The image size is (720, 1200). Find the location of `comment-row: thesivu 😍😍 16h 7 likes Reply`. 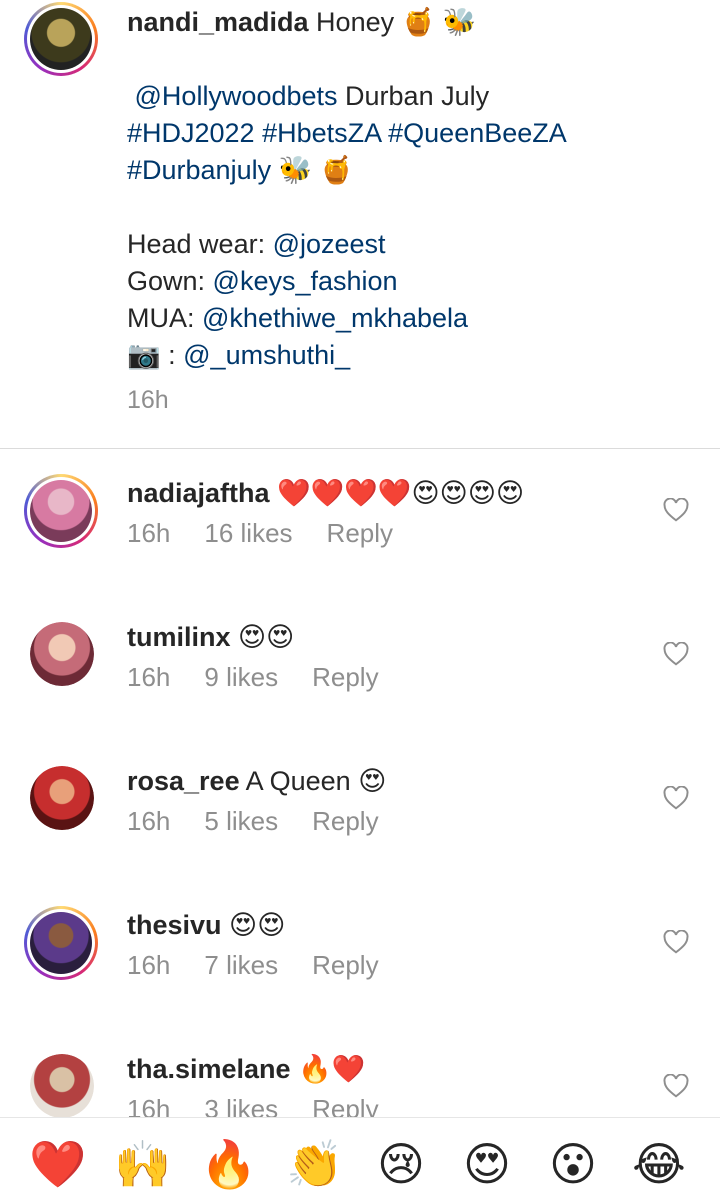

comment-row: thesivu 😍😍 16h 7 likes Reply is located at coordinates (360, 978).